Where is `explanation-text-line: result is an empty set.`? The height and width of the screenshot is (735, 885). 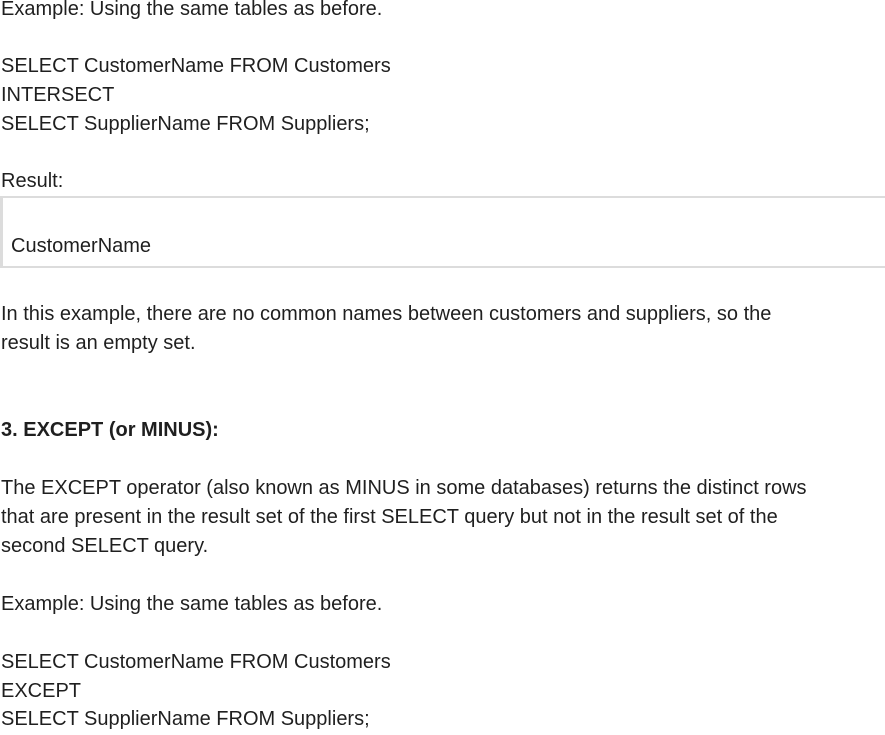
explanation-text-line: result is an empty set. is located at coordinates (98, 343).